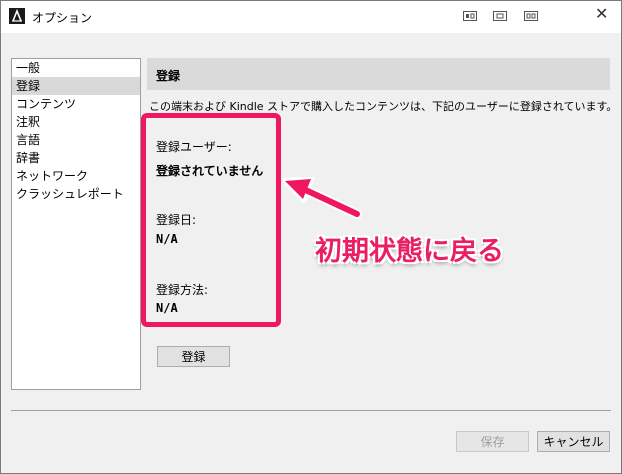 The height and width of the screenshot is (474, 622). I want to click on layout-icon, so click(531, 16).